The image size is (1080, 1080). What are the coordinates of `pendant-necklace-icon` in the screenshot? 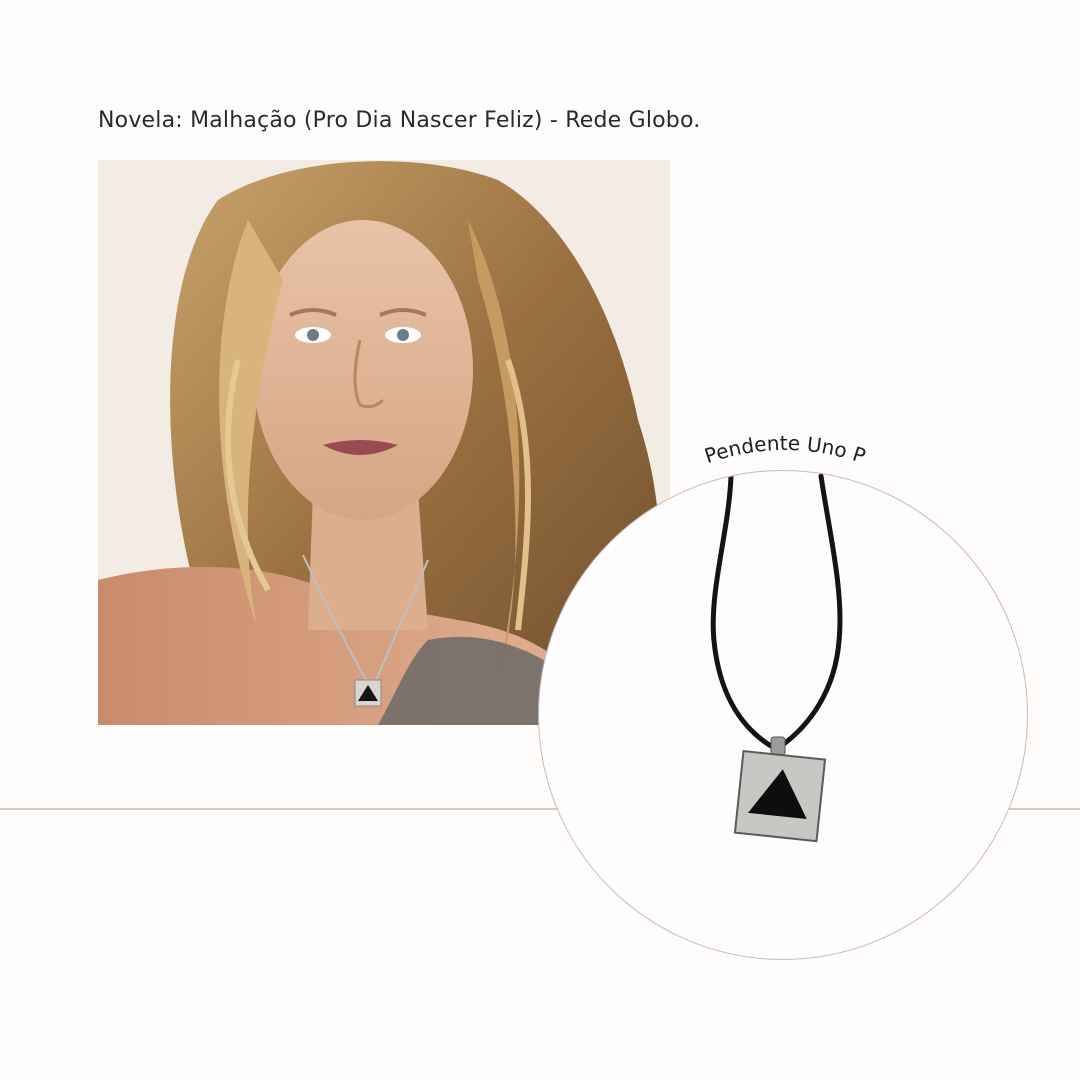 It's located at (776, 658).